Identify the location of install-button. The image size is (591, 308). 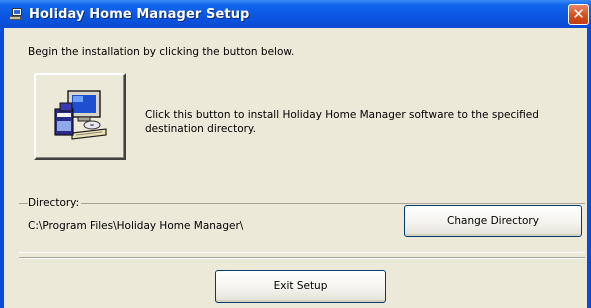
(80, 116).